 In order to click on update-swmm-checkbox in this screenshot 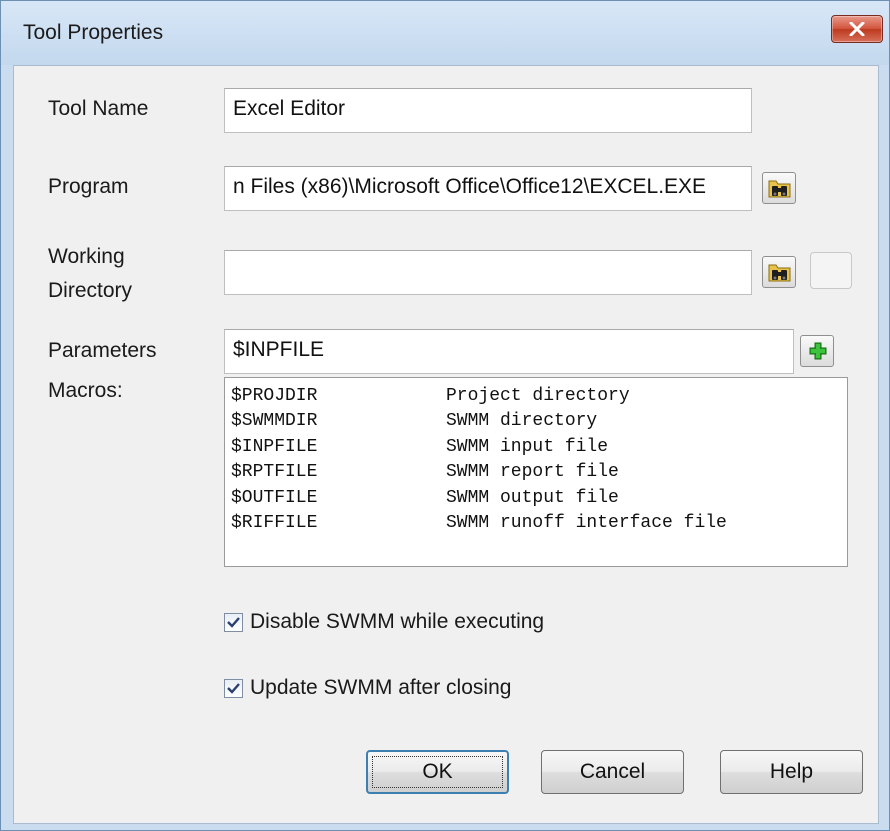, I will do `click(233, 688)`.